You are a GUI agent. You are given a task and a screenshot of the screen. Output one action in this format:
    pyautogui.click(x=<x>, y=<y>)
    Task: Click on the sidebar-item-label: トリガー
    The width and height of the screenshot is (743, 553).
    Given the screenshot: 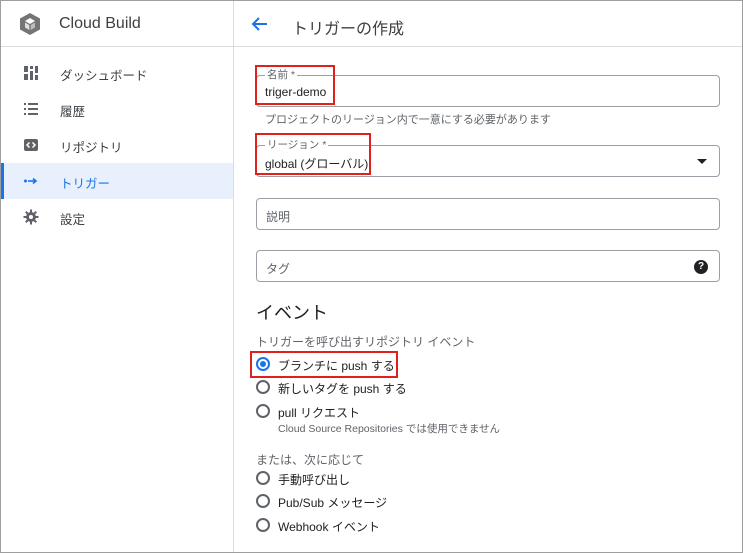 What is the action you would take?
    pyautogui.click(x=85, y=184)
    